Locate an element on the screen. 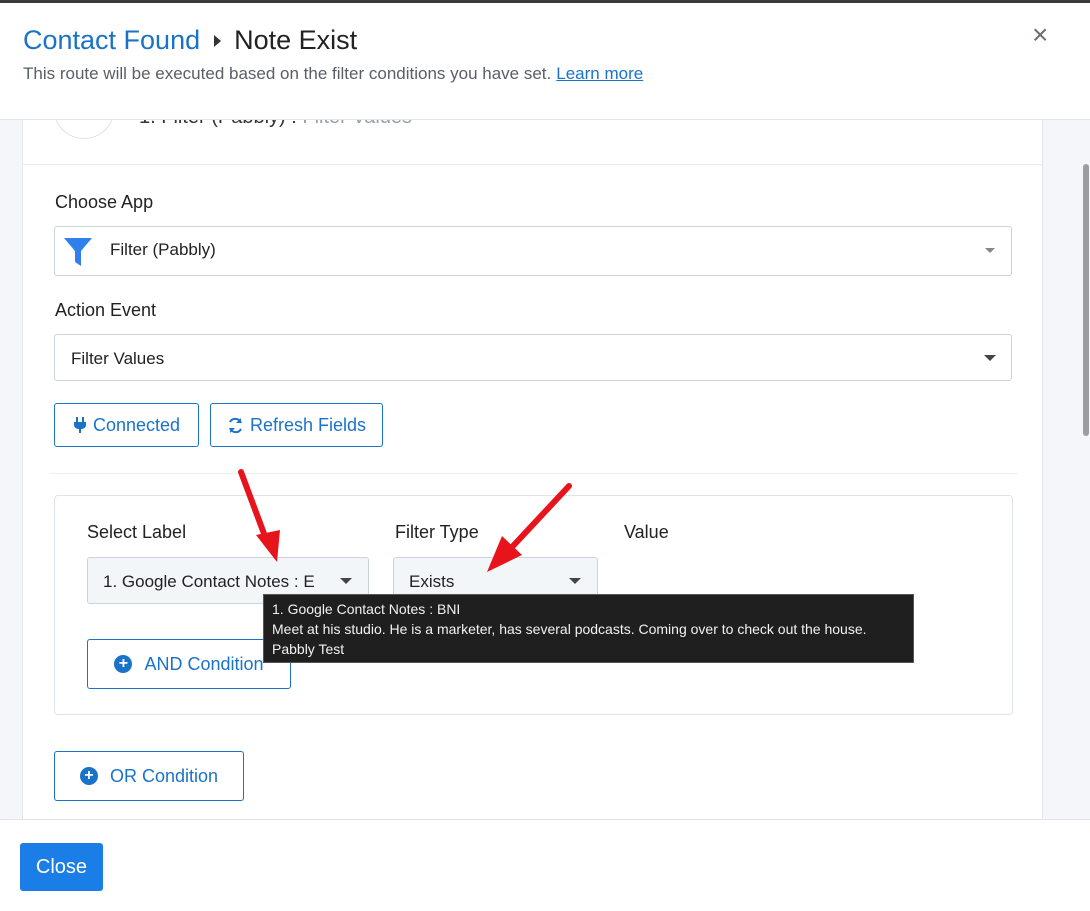  step-title: 1. Filter (Pabbly) : Filter Values is located at coordinates (275, 124).